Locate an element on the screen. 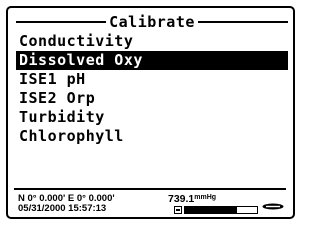  pressure-unit: mmHg is located at coordinates (205, 197).